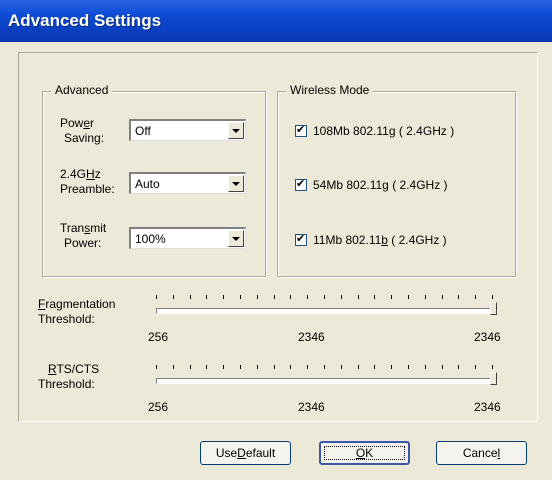 The image size is (552, 480). I want to click on preamble-select: Auto, so click(187, 183).